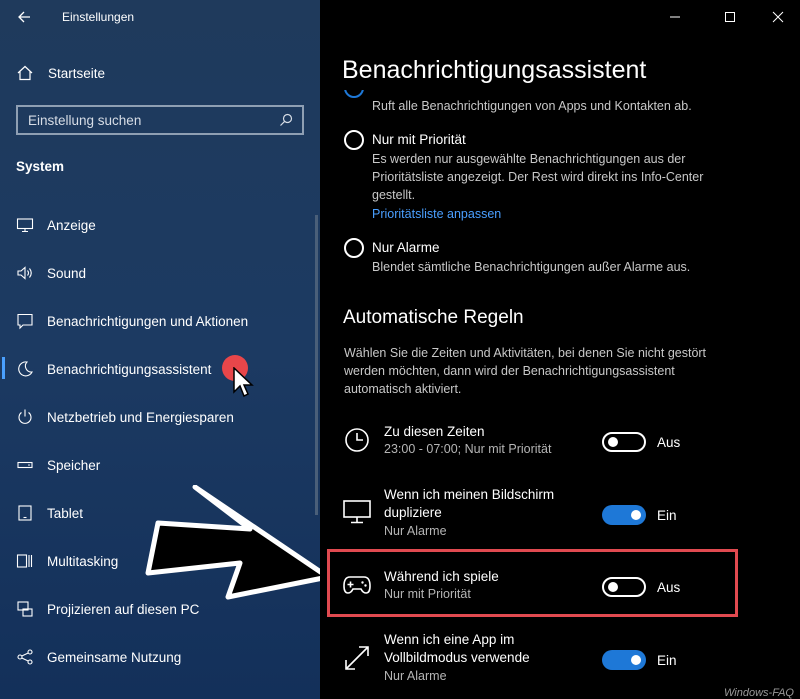  Describe the element at coordinates (160, 273) in the screenshot. I see `sidebar-item-sound: Sound` at that location.